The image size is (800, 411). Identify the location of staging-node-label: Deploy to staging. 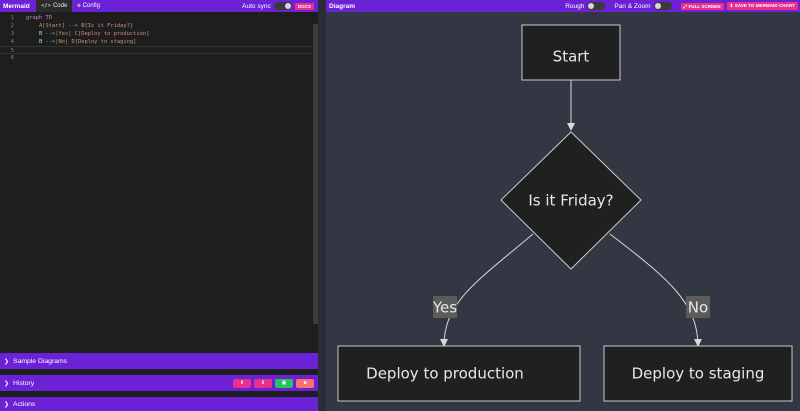
(698, 374).